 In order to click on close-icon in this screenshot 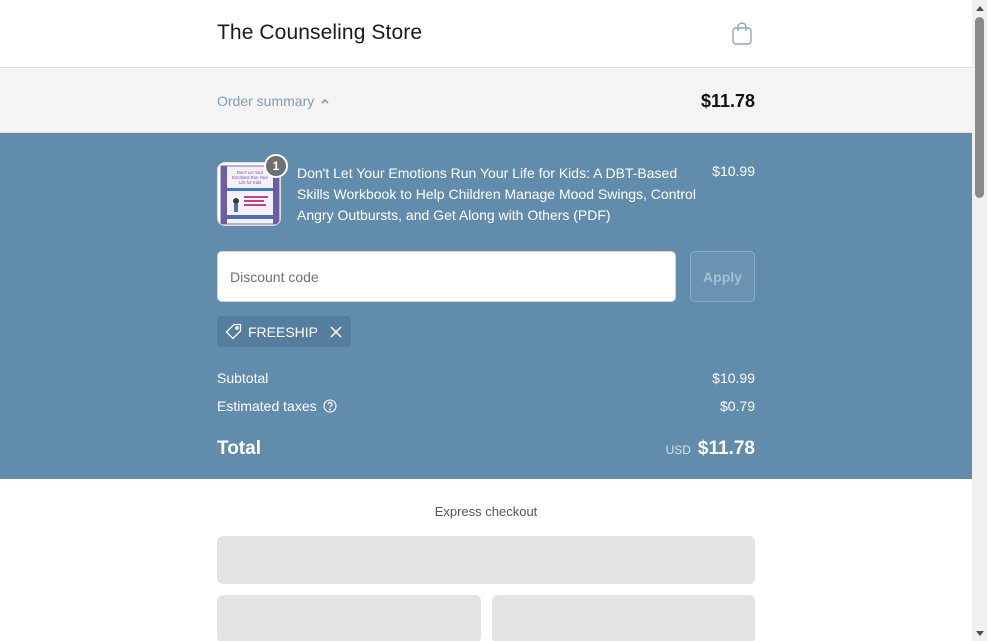, I will do `click(336, 331)`.